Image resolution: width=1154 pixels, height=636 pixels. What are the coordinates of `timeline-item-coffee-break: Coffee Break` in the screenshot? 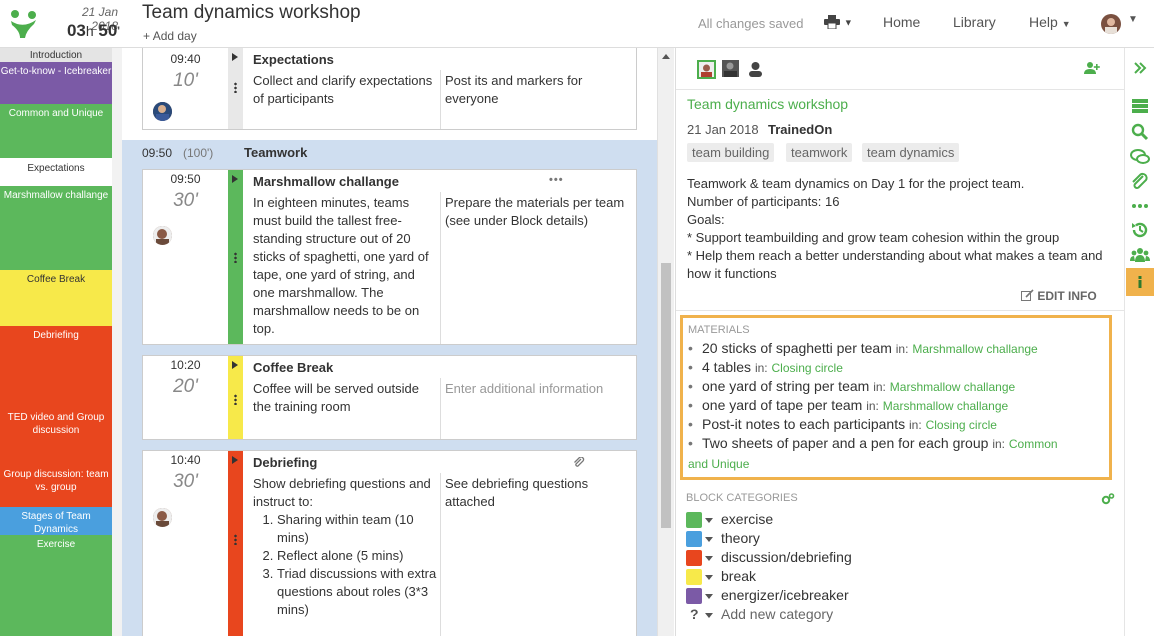 It's located at (56, 298).